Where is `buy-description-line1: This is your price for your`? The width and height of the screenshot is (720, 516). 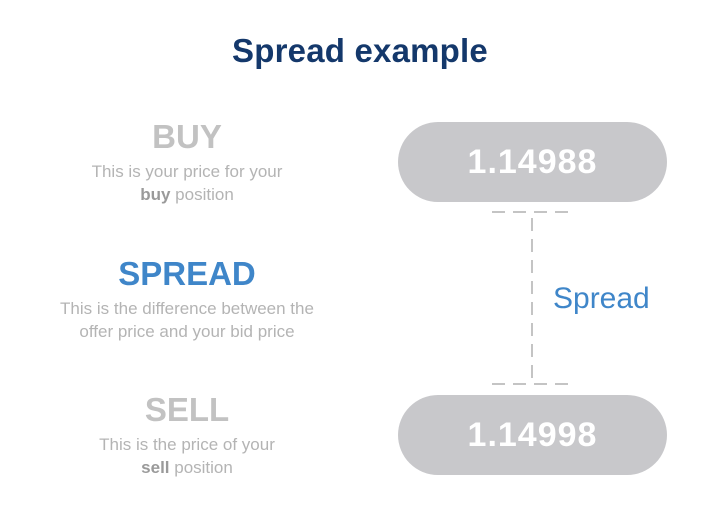 buy-description-line1: This is your price for your is located at coordinates (187, 171).